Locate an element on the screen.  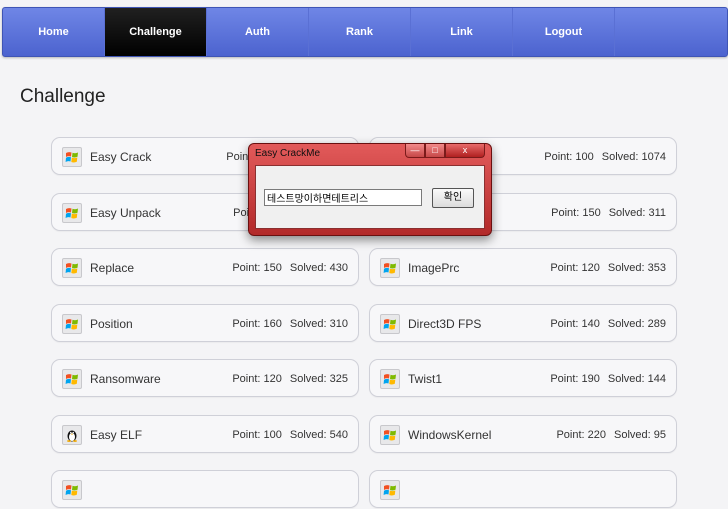
challenge-stats: Point: 160 Solved: 310 is located at coordinates (290, 324).